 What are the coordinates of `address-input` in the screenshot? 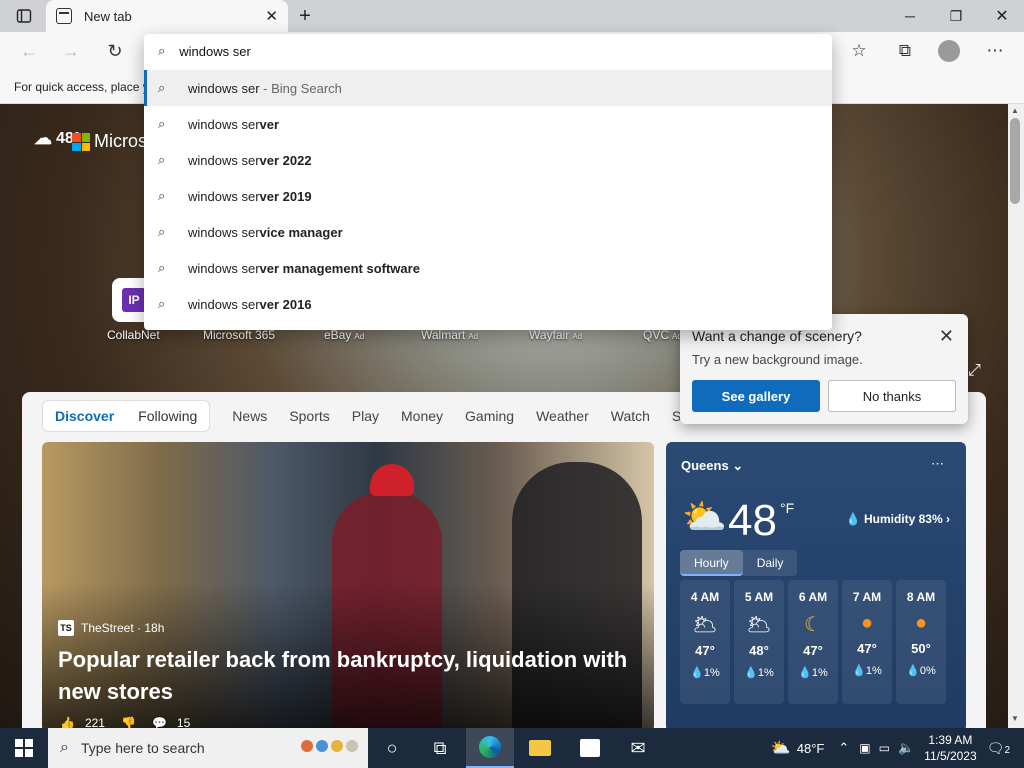 It's located at (479, 51).